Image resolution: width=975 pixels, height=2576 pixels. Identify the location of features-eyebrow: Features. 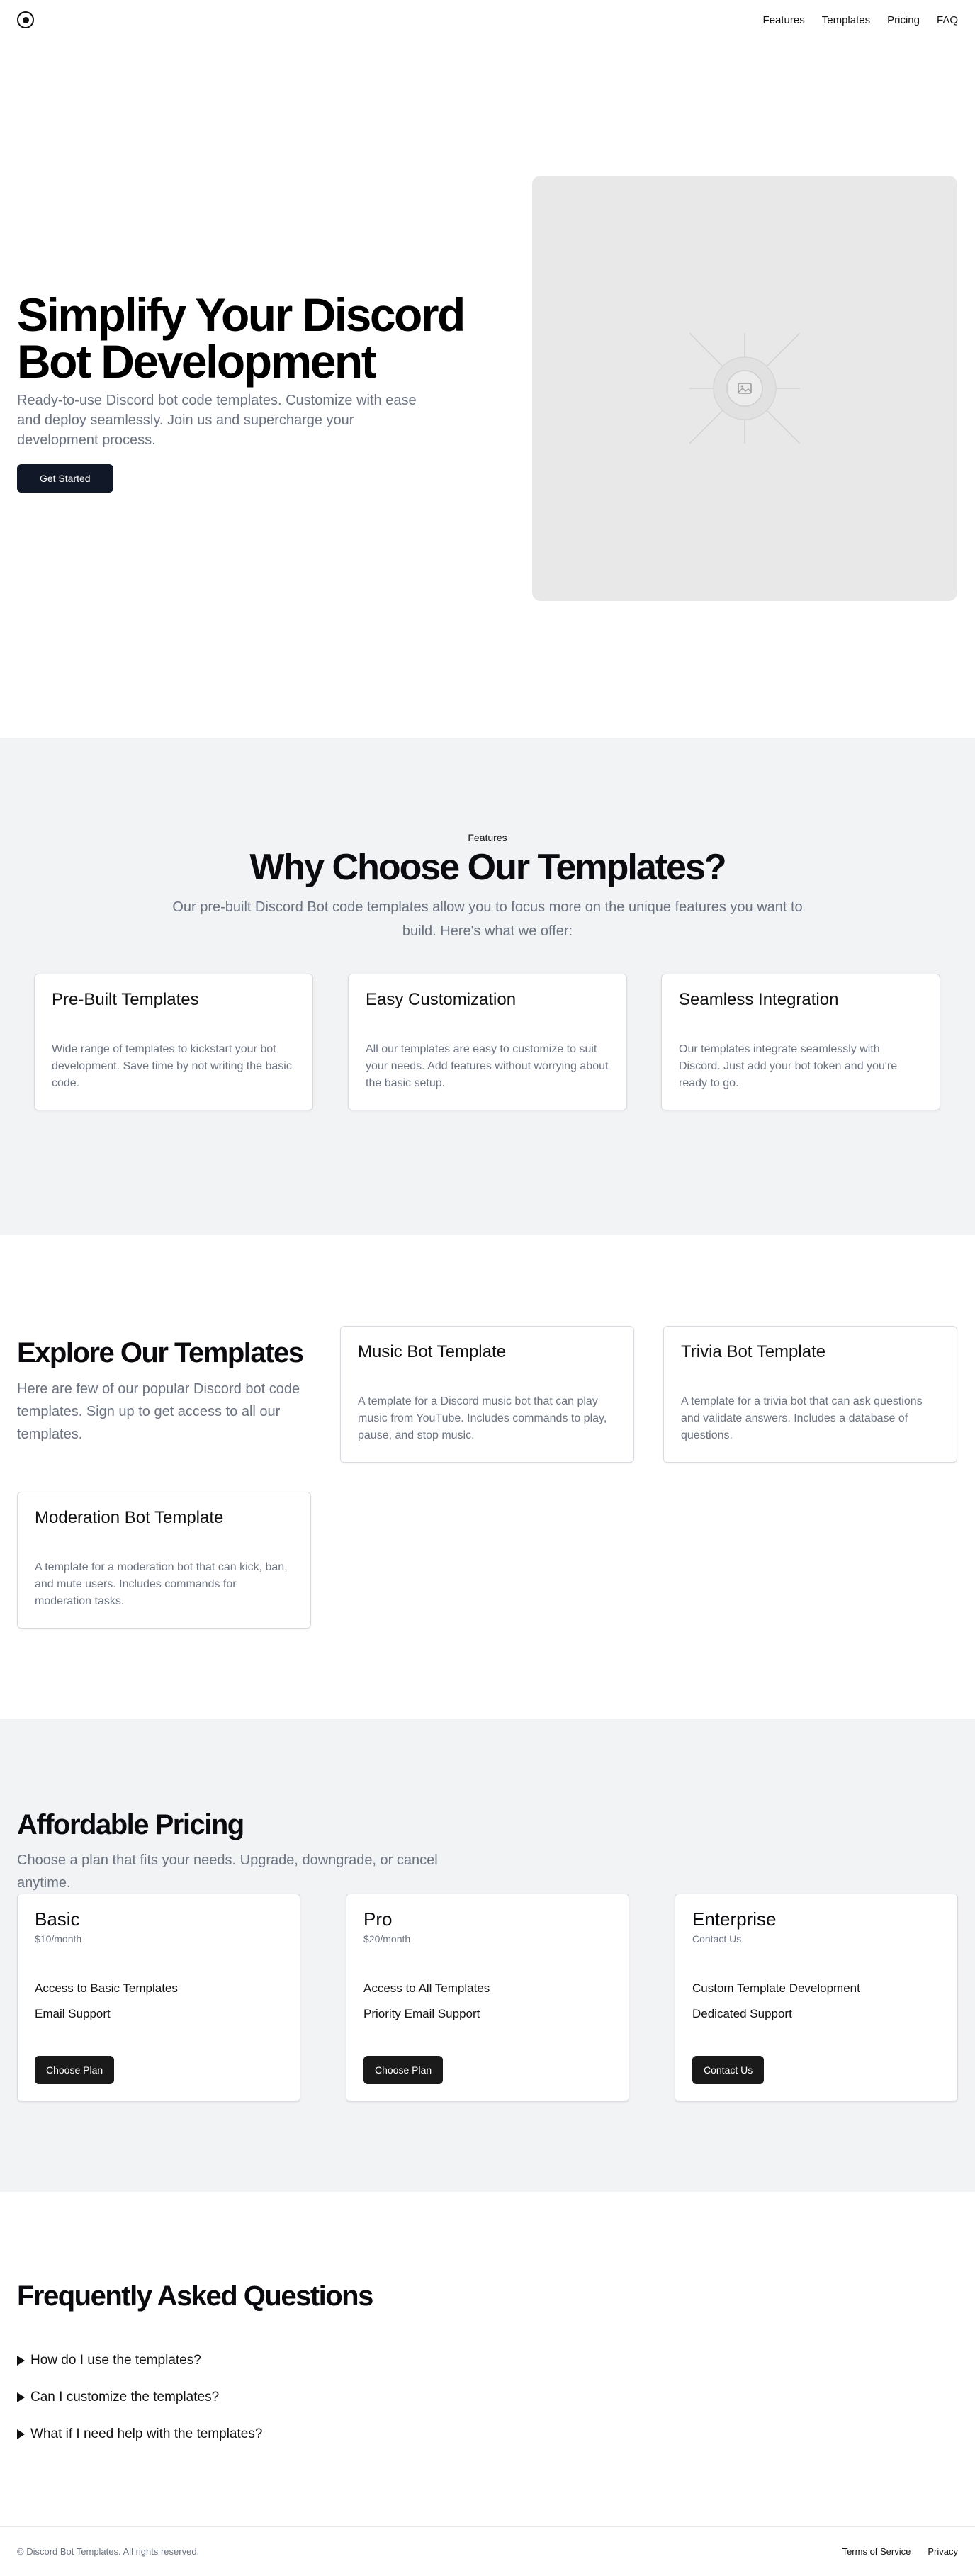
(487, 837).